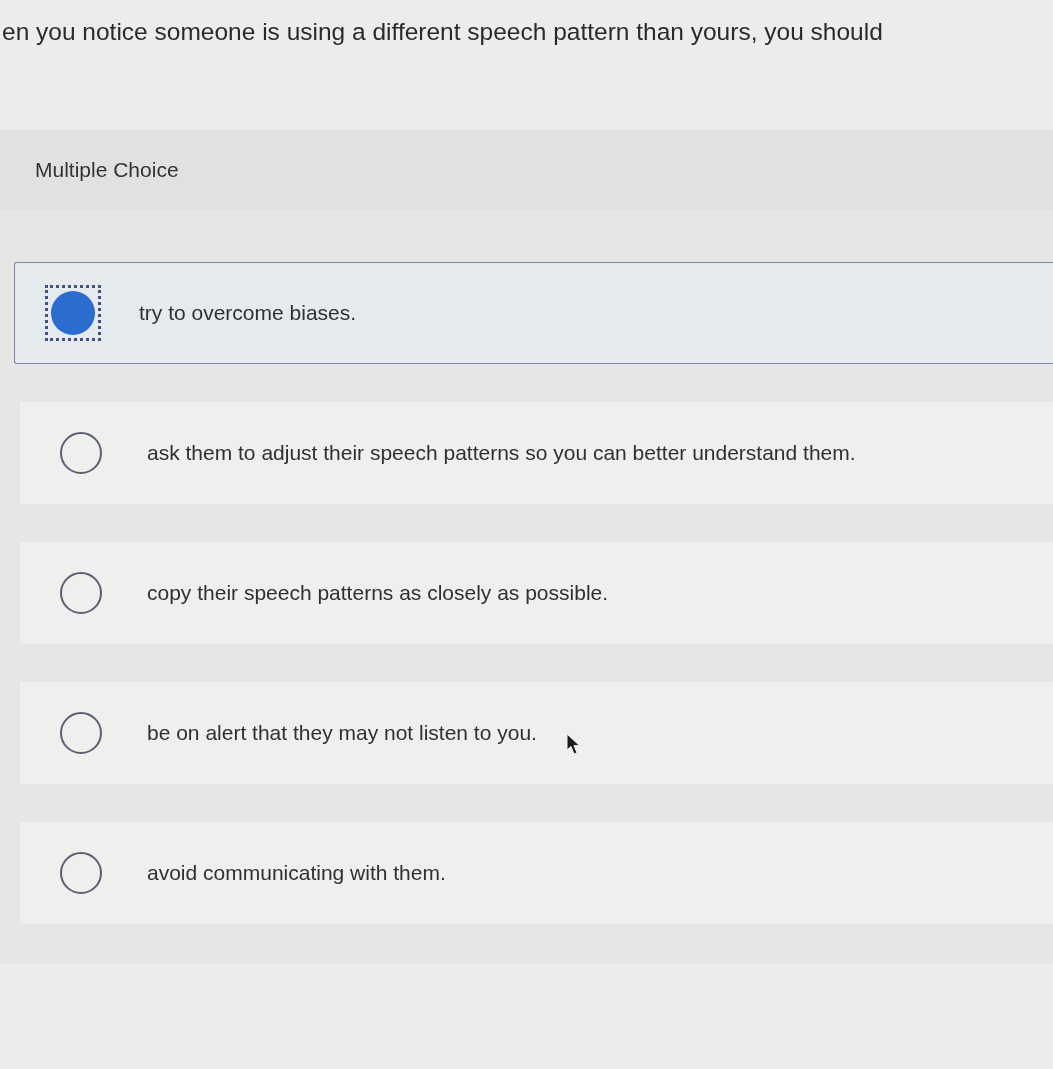  I want to click on question-type-label: Multiple Choice, so click(107, 170).